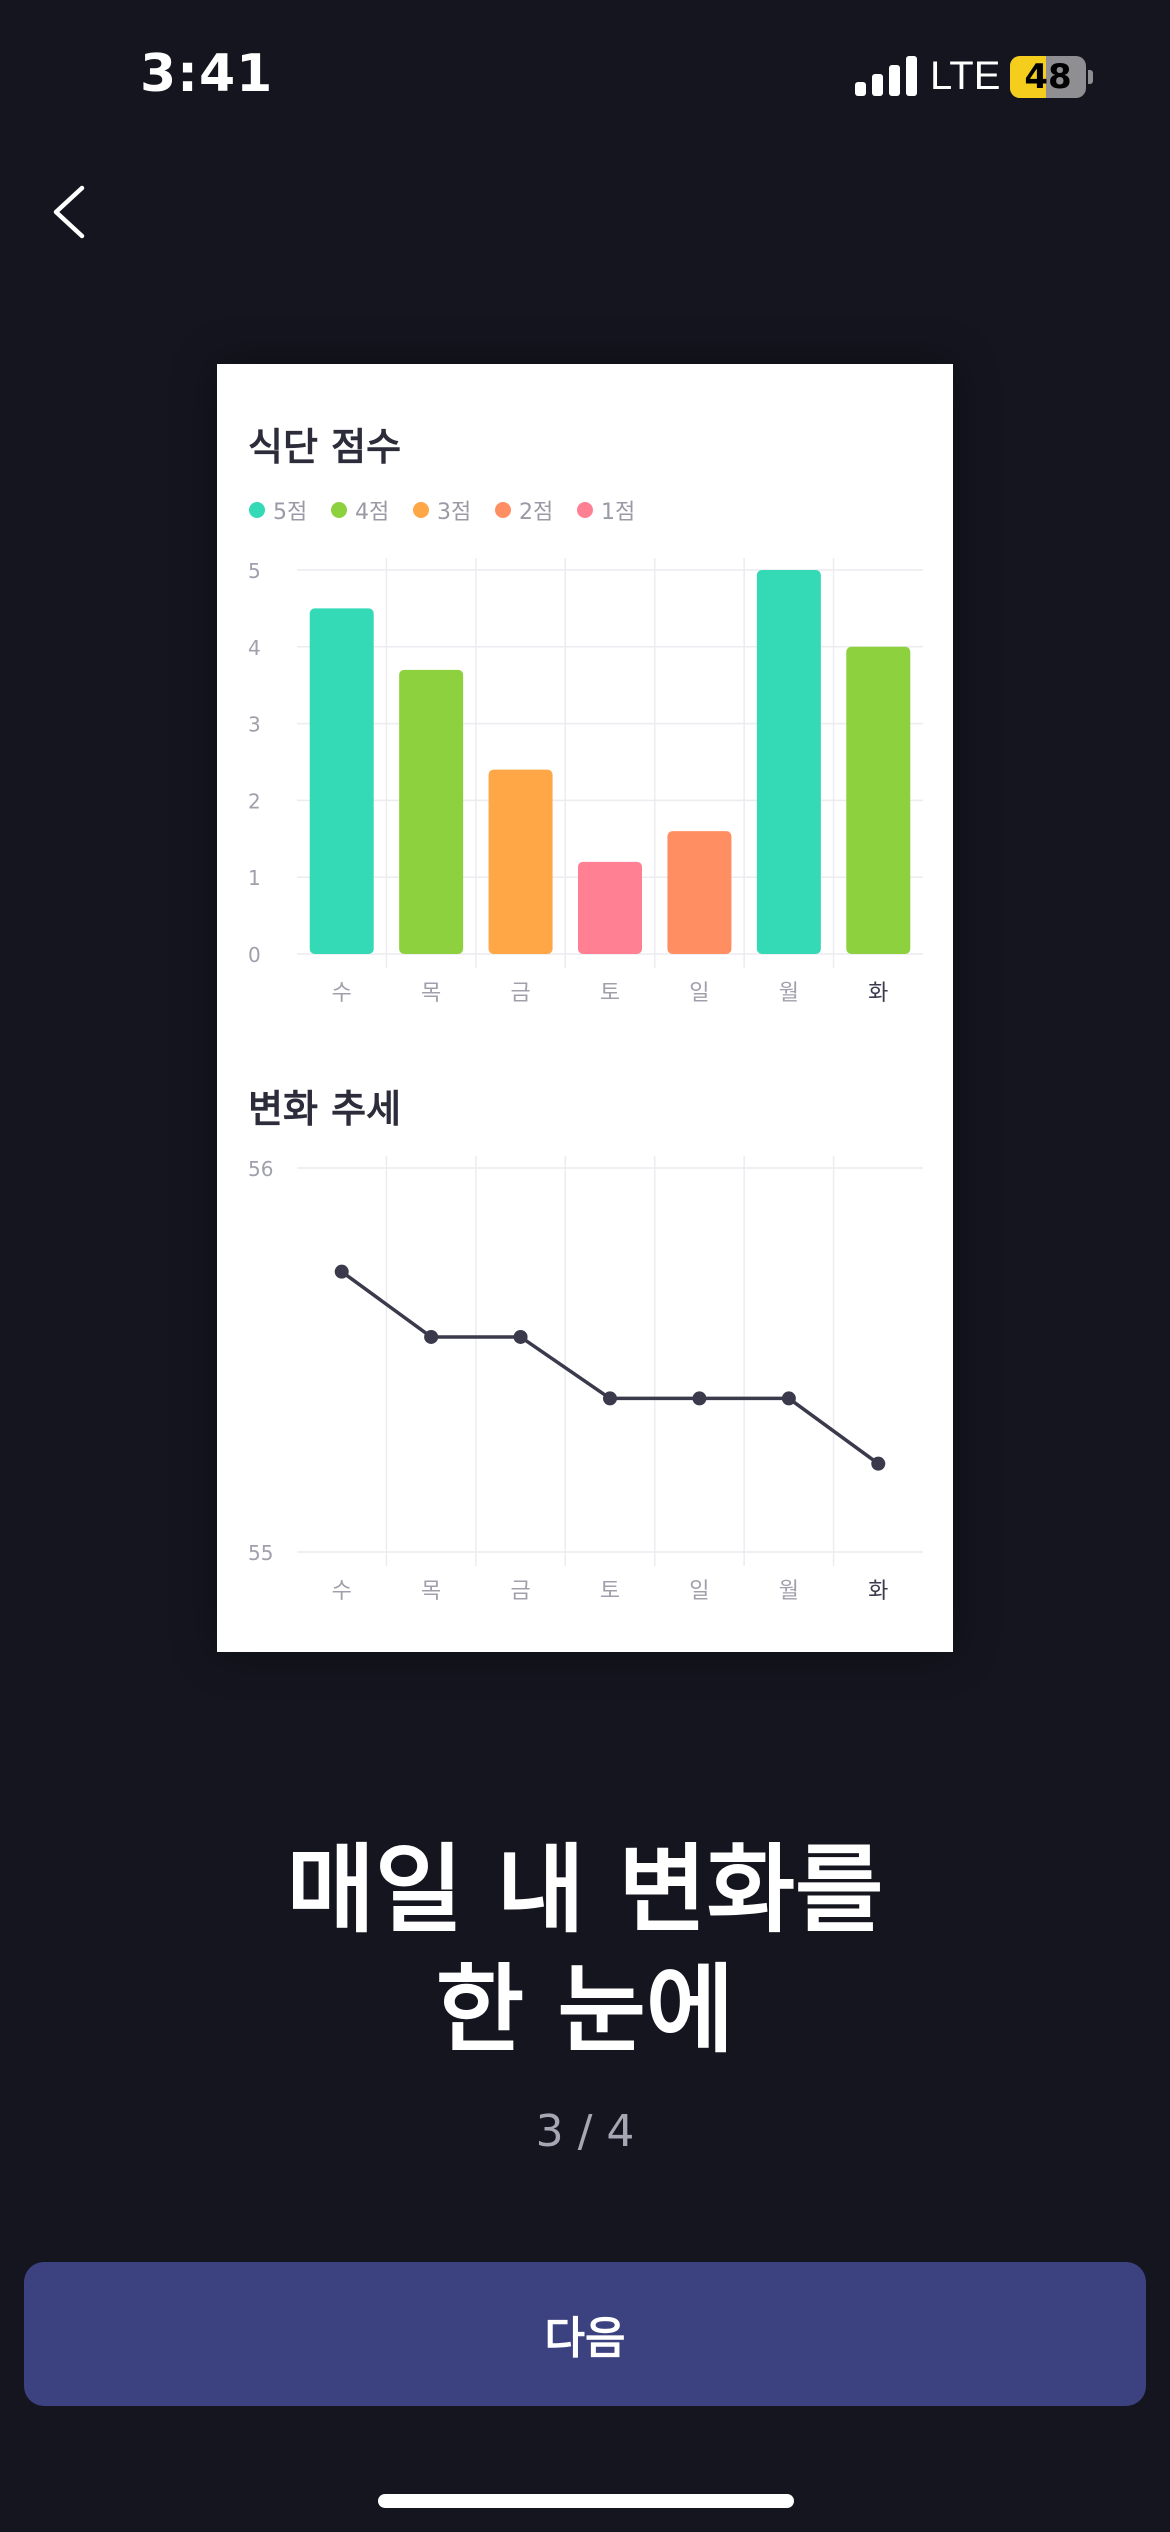  Describe the element at coordinates (454, 512) in the screenshot. I see `legend-label-3: 3점` at that location.